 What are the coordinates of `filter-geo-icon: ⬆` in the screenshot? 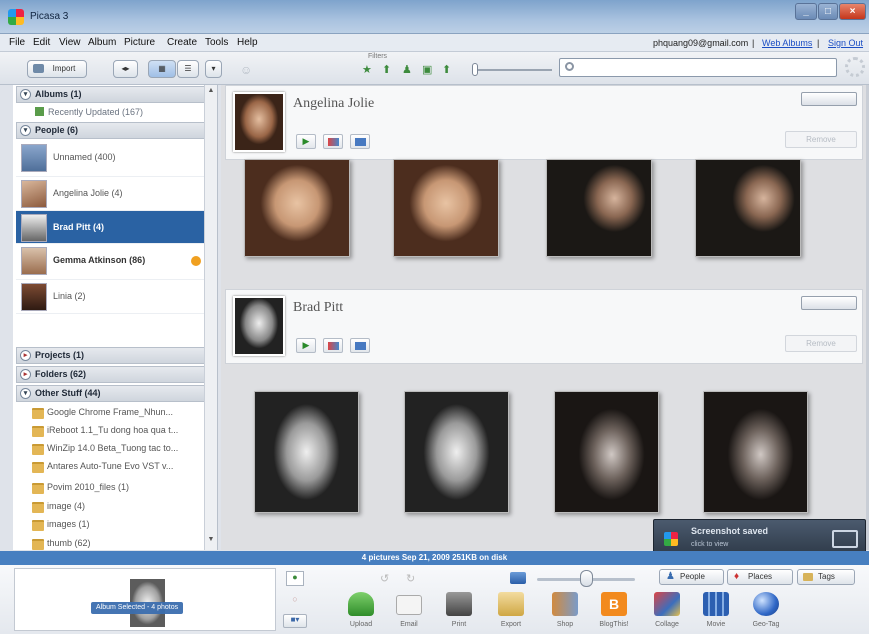 It's located at (449, 70).